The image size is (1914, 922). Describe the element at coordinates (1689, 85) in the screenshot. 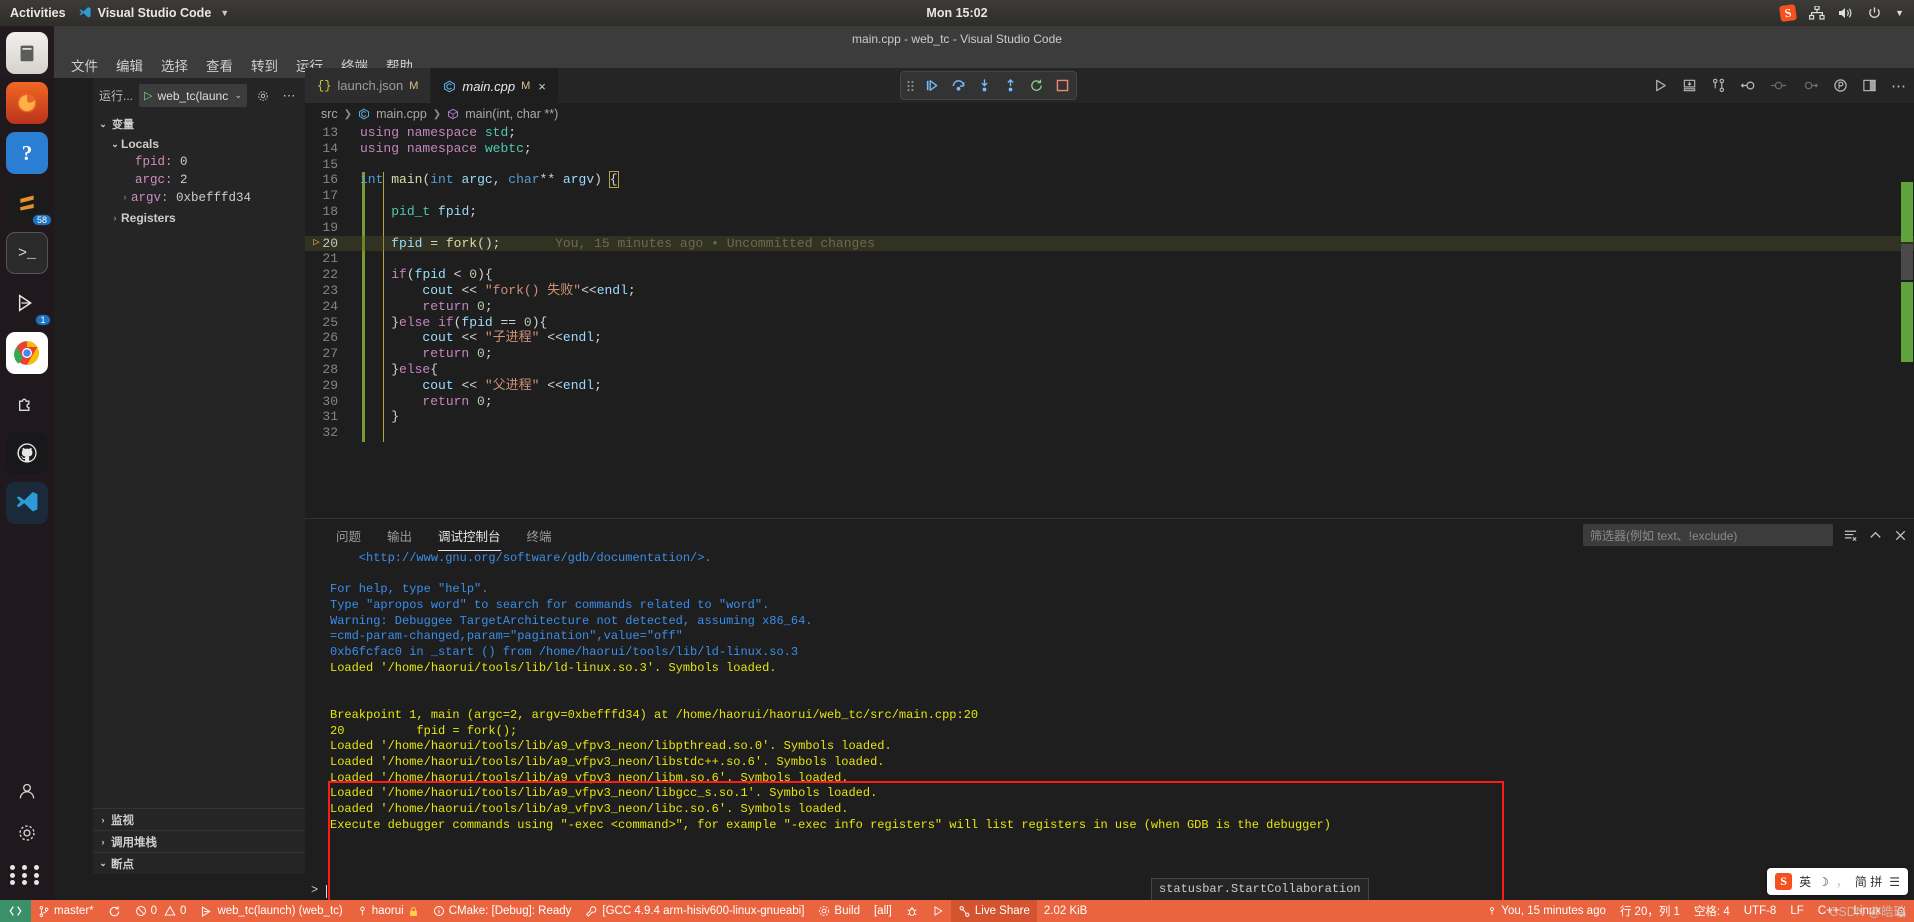

I see `run-and-debug-button` at that location.